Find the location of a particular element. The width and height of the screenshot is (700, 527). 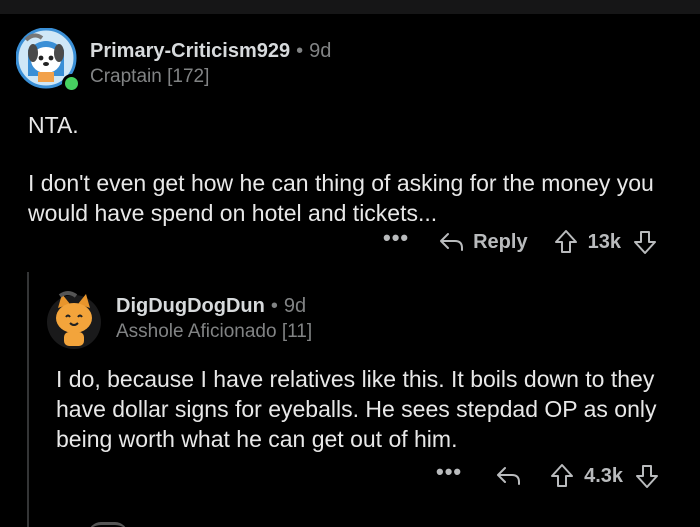

vote-score: 13k is located at coordinates (604, 241).